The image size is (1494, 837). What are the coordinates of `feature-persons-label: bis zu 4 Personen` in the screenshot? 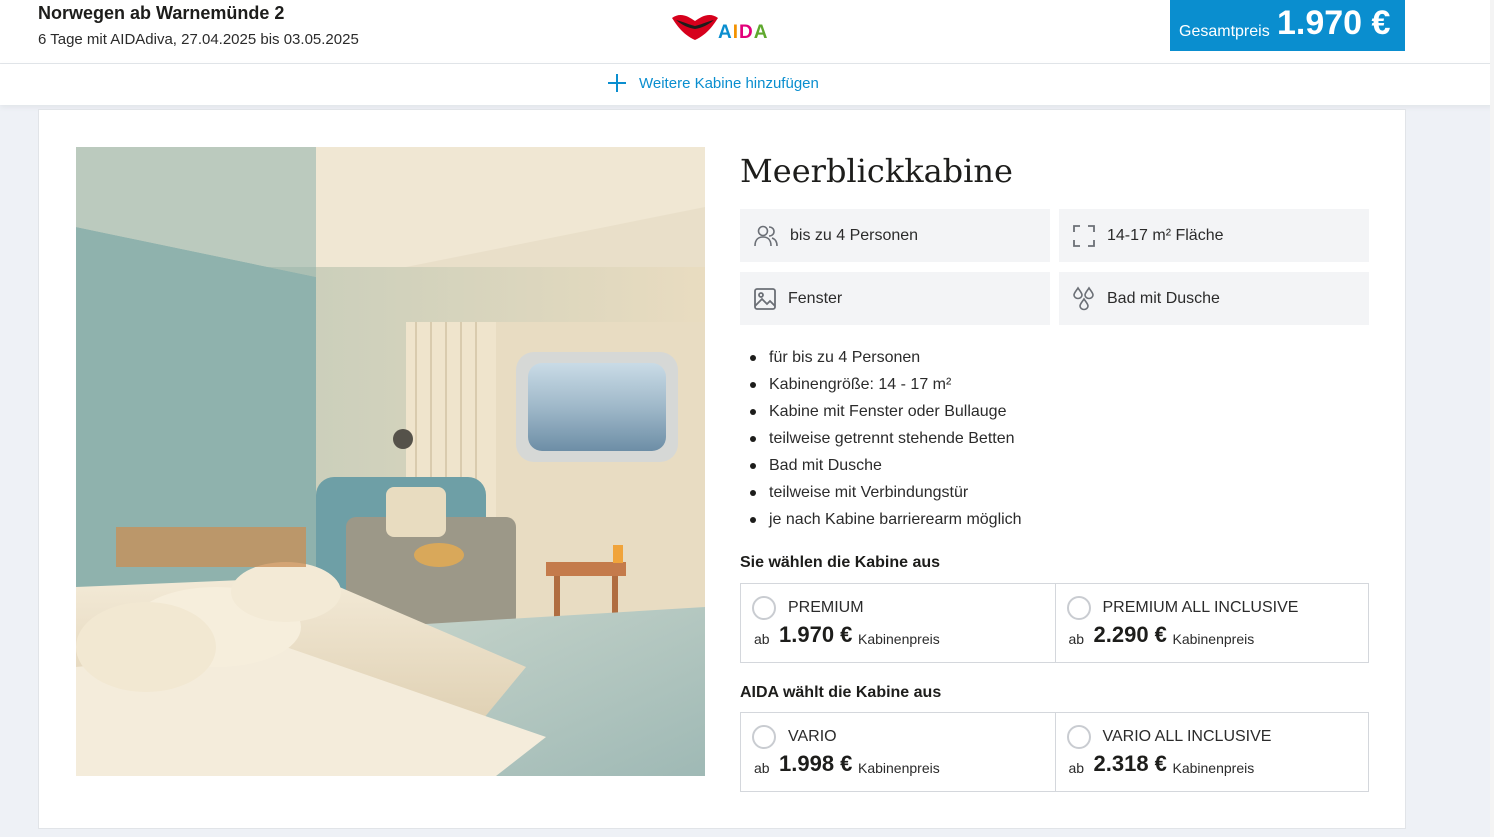 It's located at (854, 235).